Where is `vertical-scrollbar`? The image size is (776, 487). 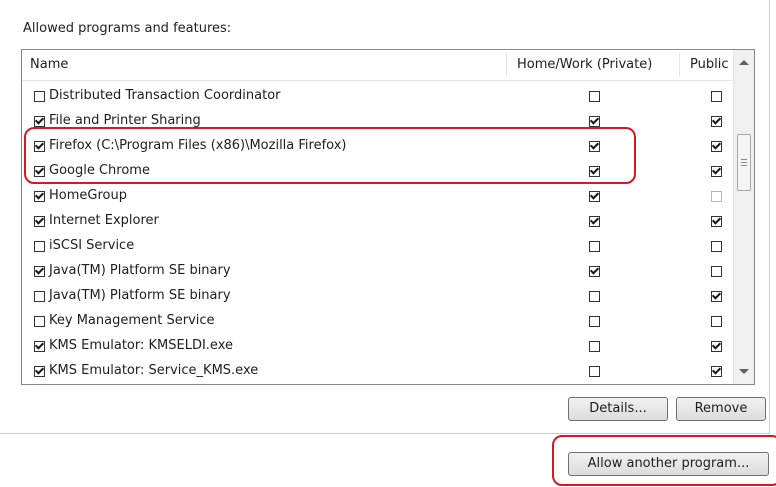 vertical-scrollbar is located at coordinates (743, 217).